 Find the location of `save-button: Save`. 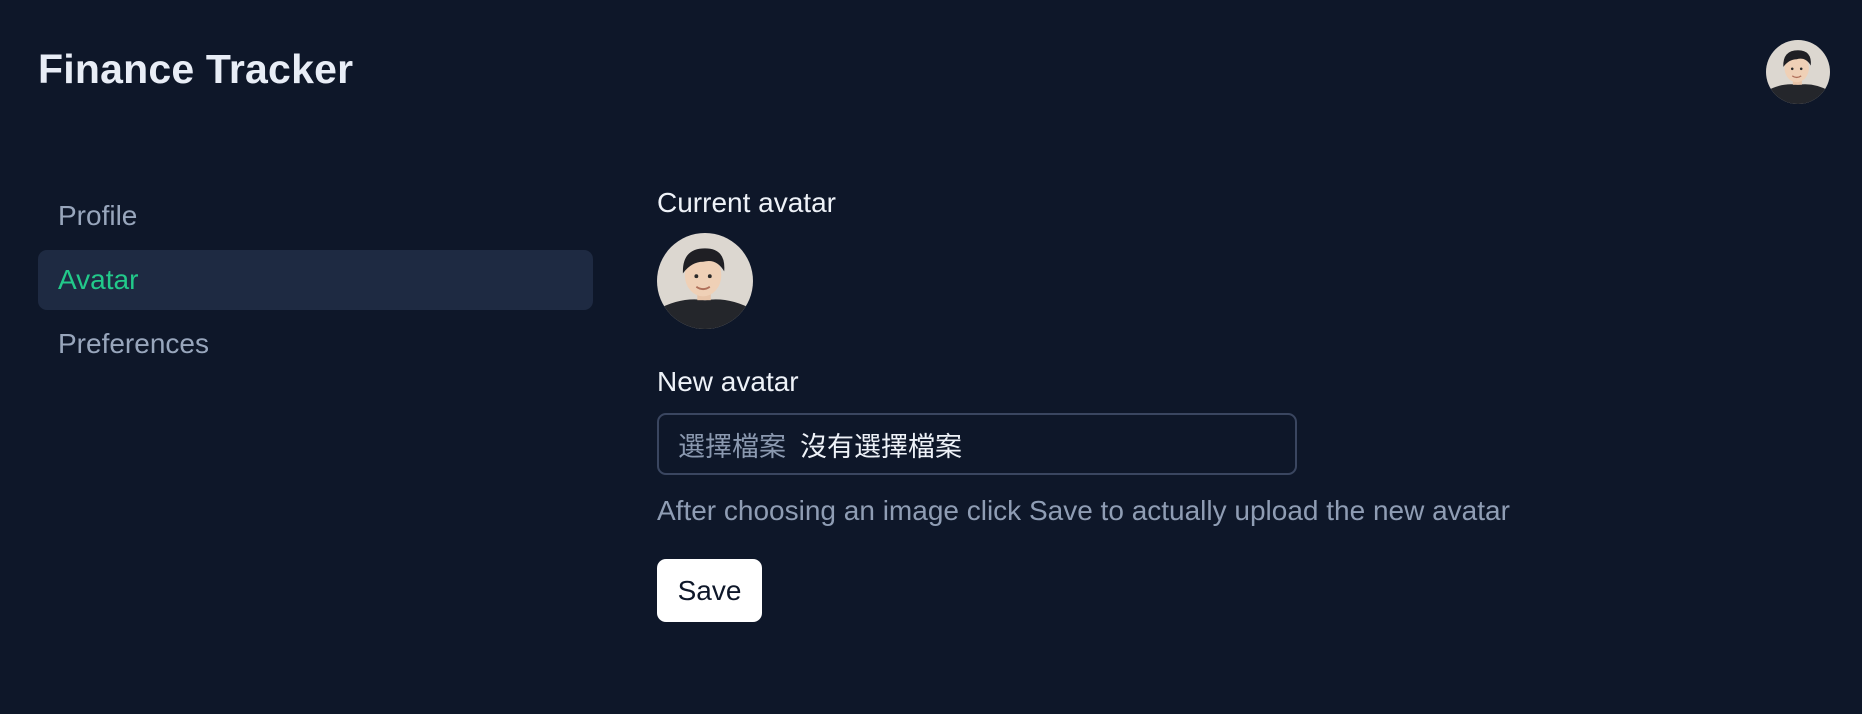

save-button: Save is located at coordinates (709, 590).